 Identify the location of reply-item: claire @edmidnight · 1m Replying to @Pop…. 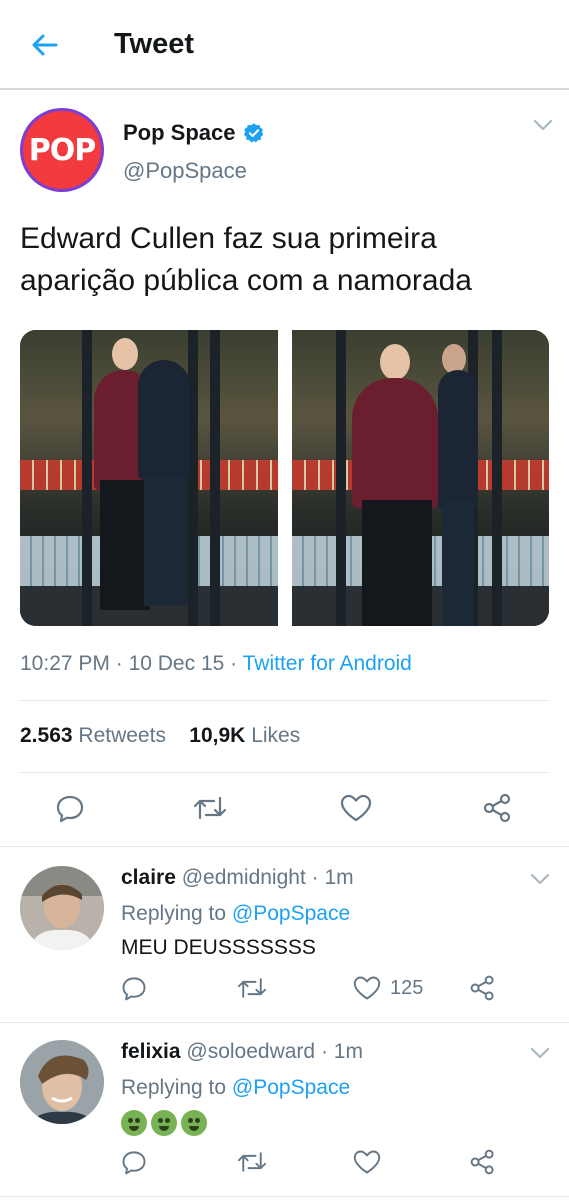
(284, 936).